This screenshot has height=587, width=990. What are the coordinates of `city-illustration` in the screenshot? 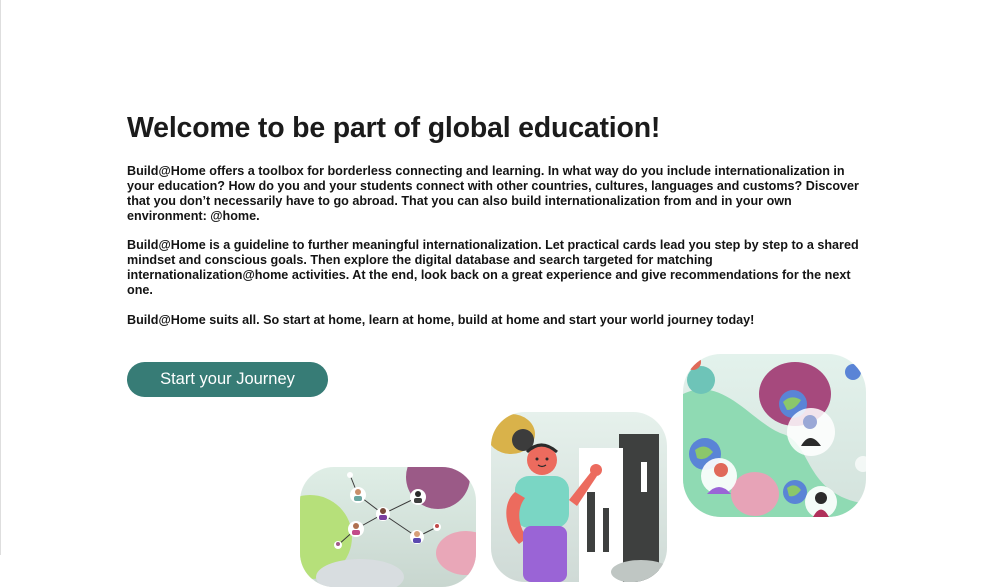 It's located at (579, 497).